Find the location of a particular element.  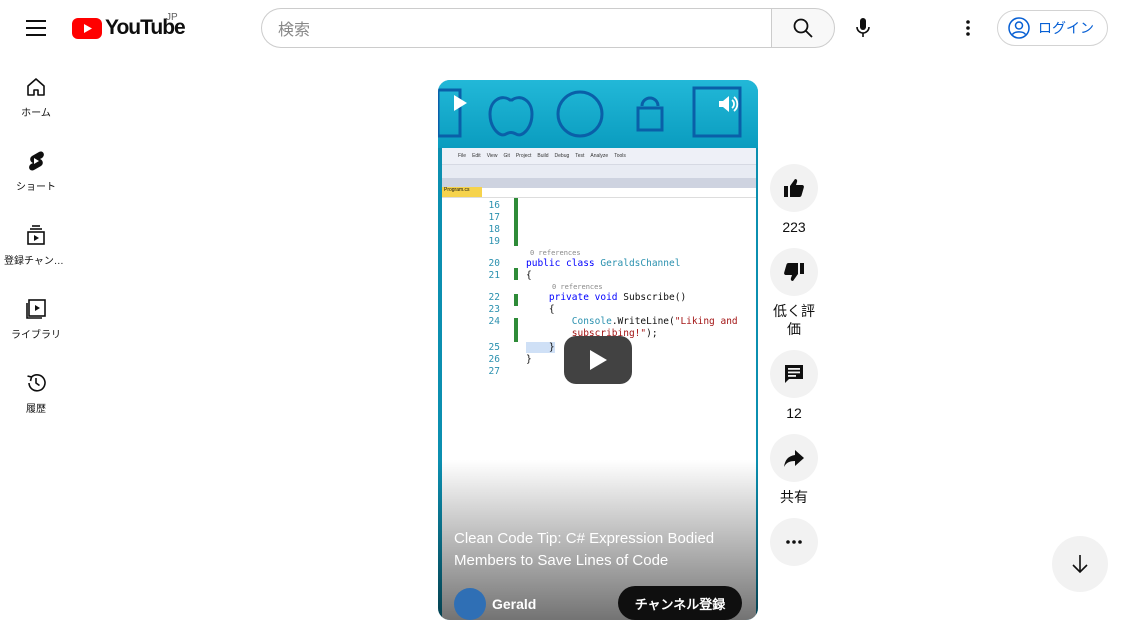

channel-info: Gerald is located at coordinates (495, 604).